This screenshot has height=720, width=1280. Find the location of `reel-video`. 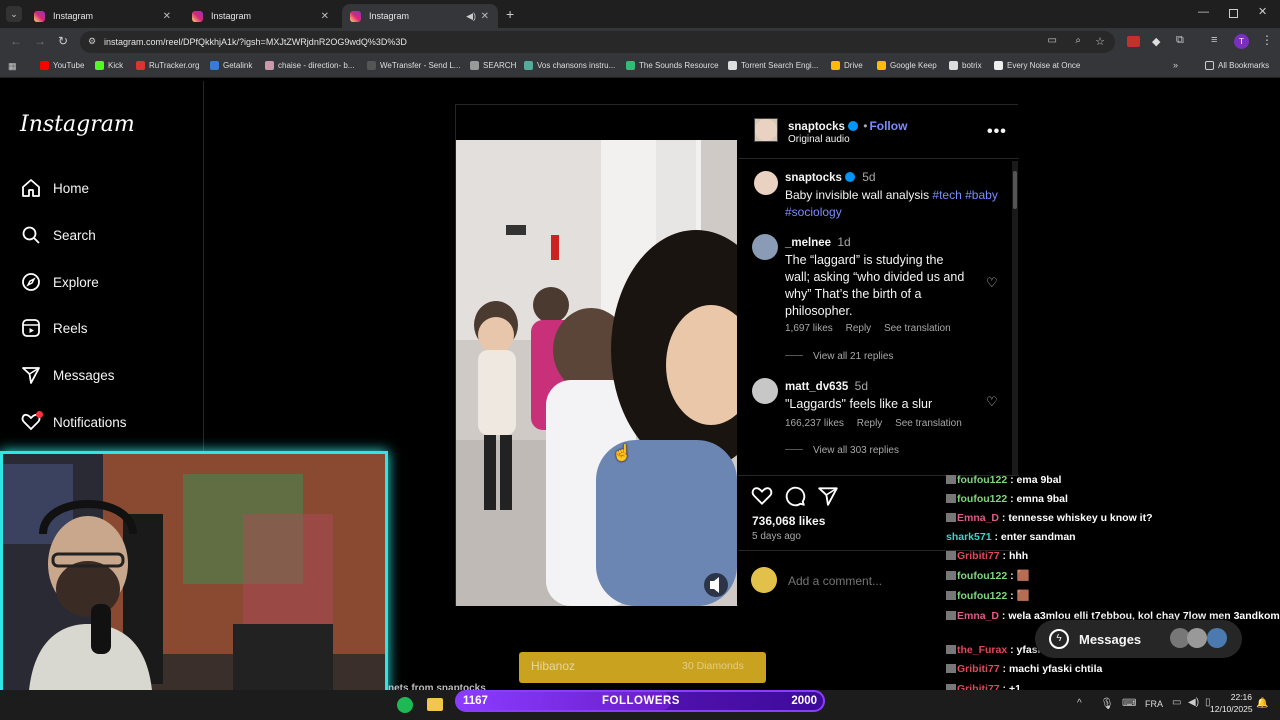

reel-video is located at coordinates (596, 373).